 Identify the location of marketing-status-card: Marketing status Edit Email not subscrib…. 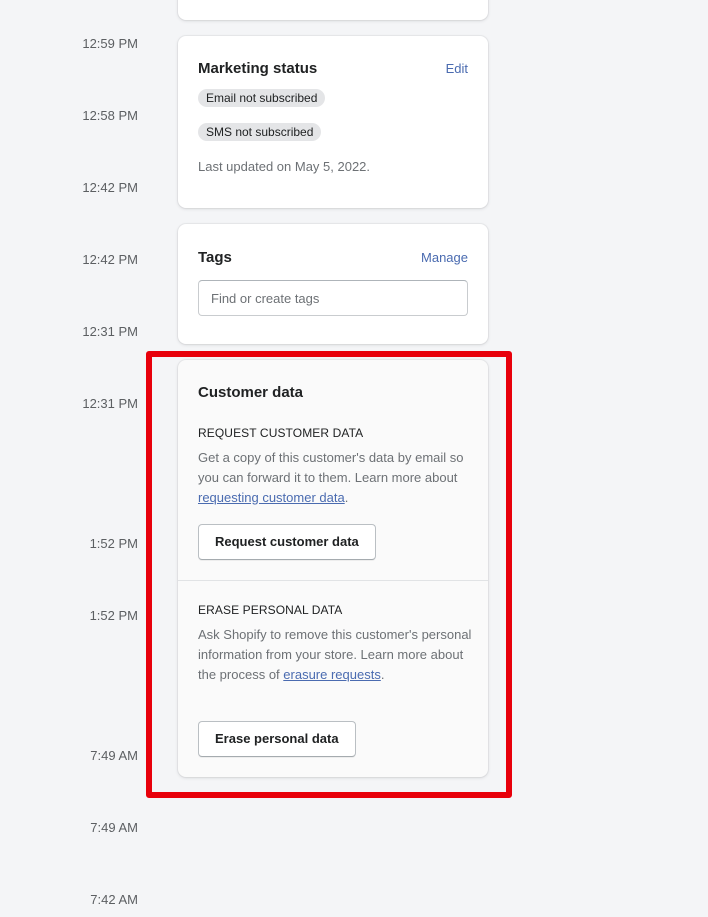
(333, 122).